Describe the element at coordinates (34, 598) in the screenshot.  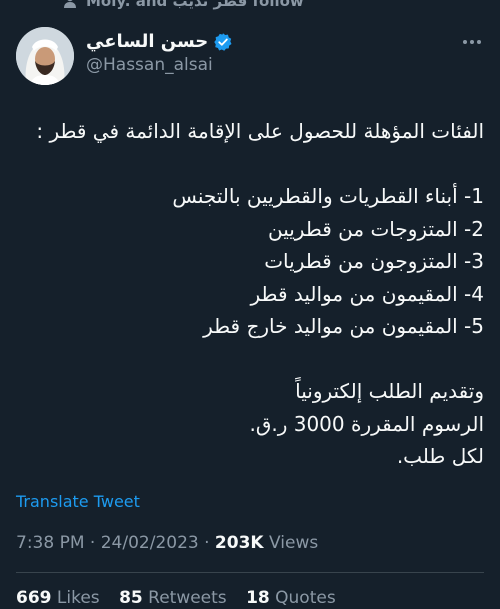
I see `likes-count: 669` at that location.